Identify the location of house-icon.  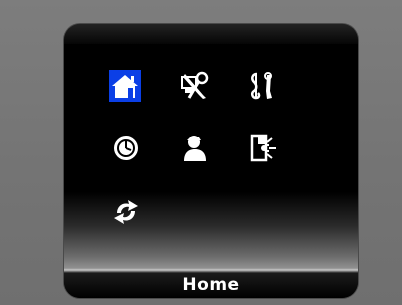
(125, 86).